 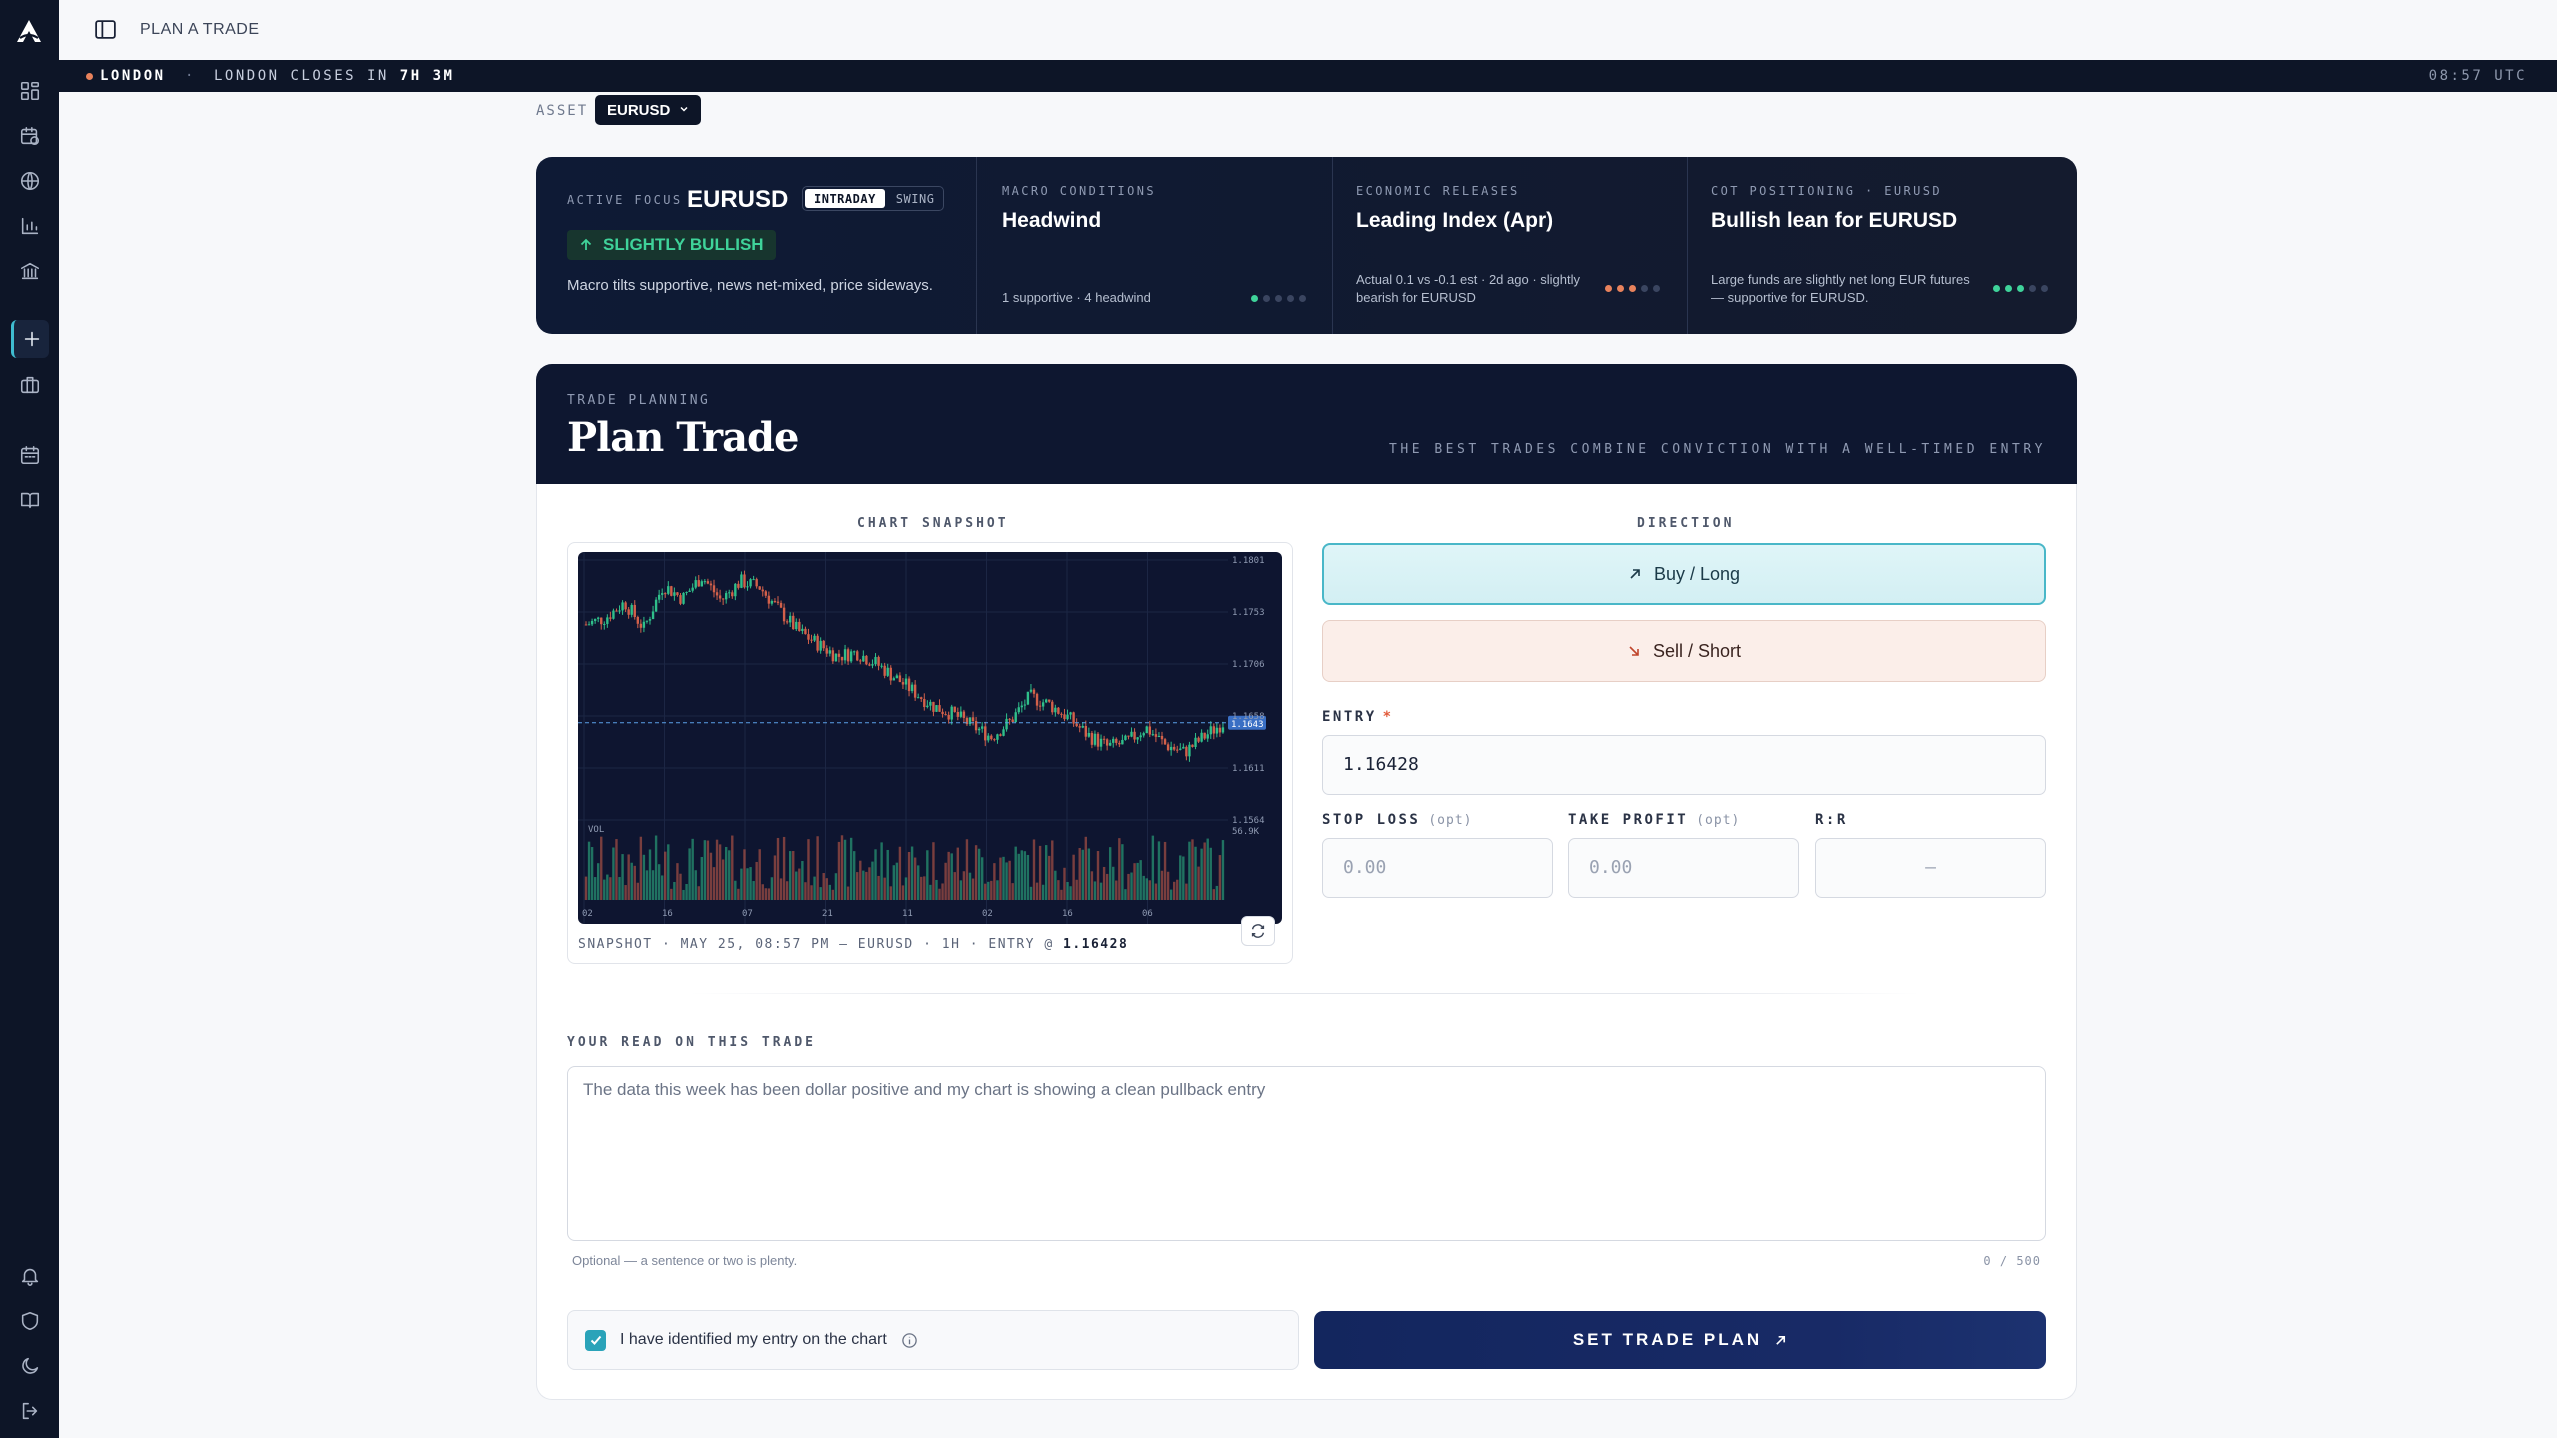 What do you see at coordinates (933, 1340) in the screenshot?
I see `entry-confirm-row: I have identified my entry on the chart` at bounding box center [933, 1340].